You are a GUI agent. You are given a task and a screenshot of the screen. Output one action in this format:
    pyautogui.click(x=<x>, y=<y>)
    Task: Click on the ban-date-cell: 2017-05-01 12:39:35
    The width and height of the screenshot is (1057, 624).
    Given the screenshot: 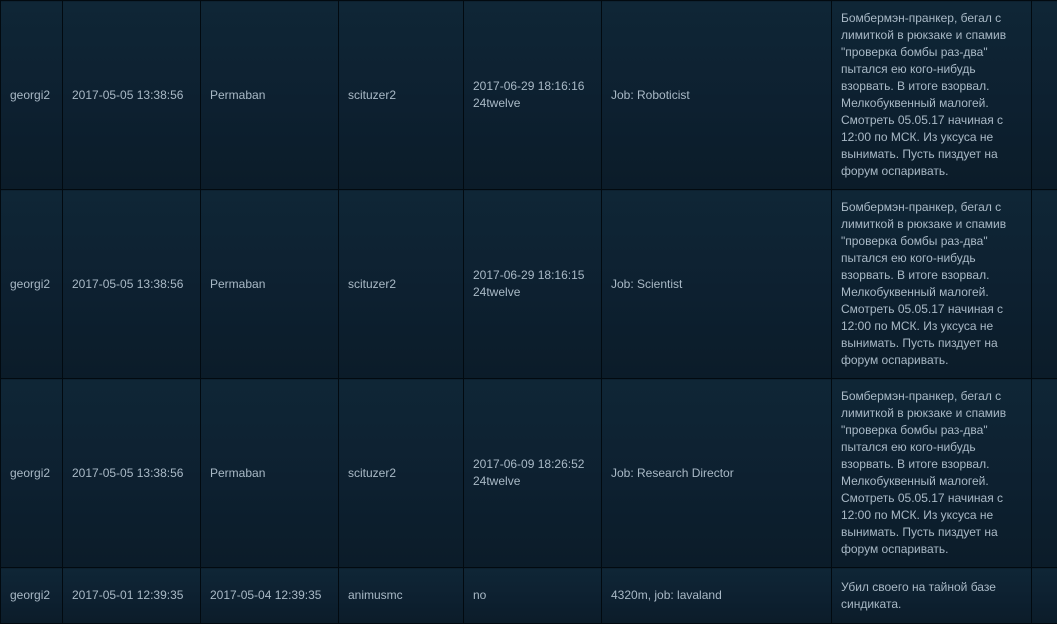 What is the action you would take?
    pyautogui.click(x=131, y=595)
    